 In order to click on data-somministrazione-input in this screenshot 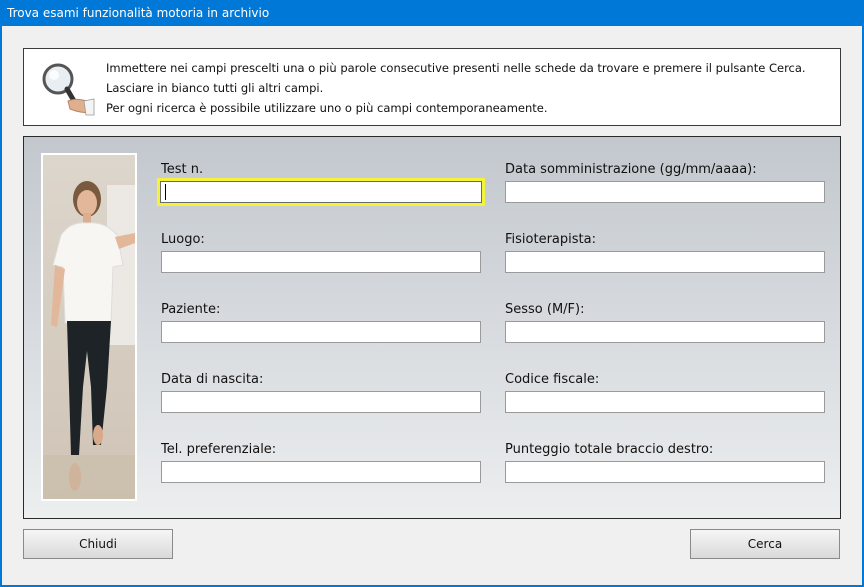, I will do `click(665, 192)`.